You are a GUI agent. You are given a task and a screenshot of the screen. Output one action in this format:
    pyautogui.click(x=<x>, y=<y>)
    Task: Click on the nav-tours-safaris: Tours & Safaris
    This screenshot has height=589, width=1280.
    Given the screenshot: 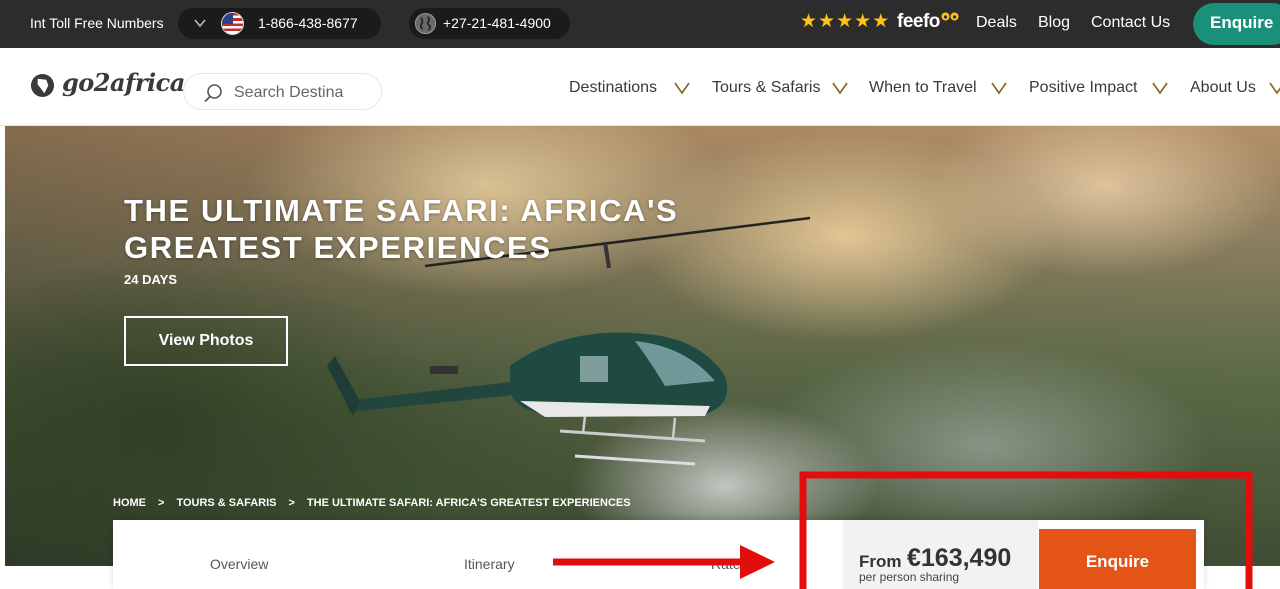 What is the action you would take?
    pyautogui.click(x=766, y=88)
    